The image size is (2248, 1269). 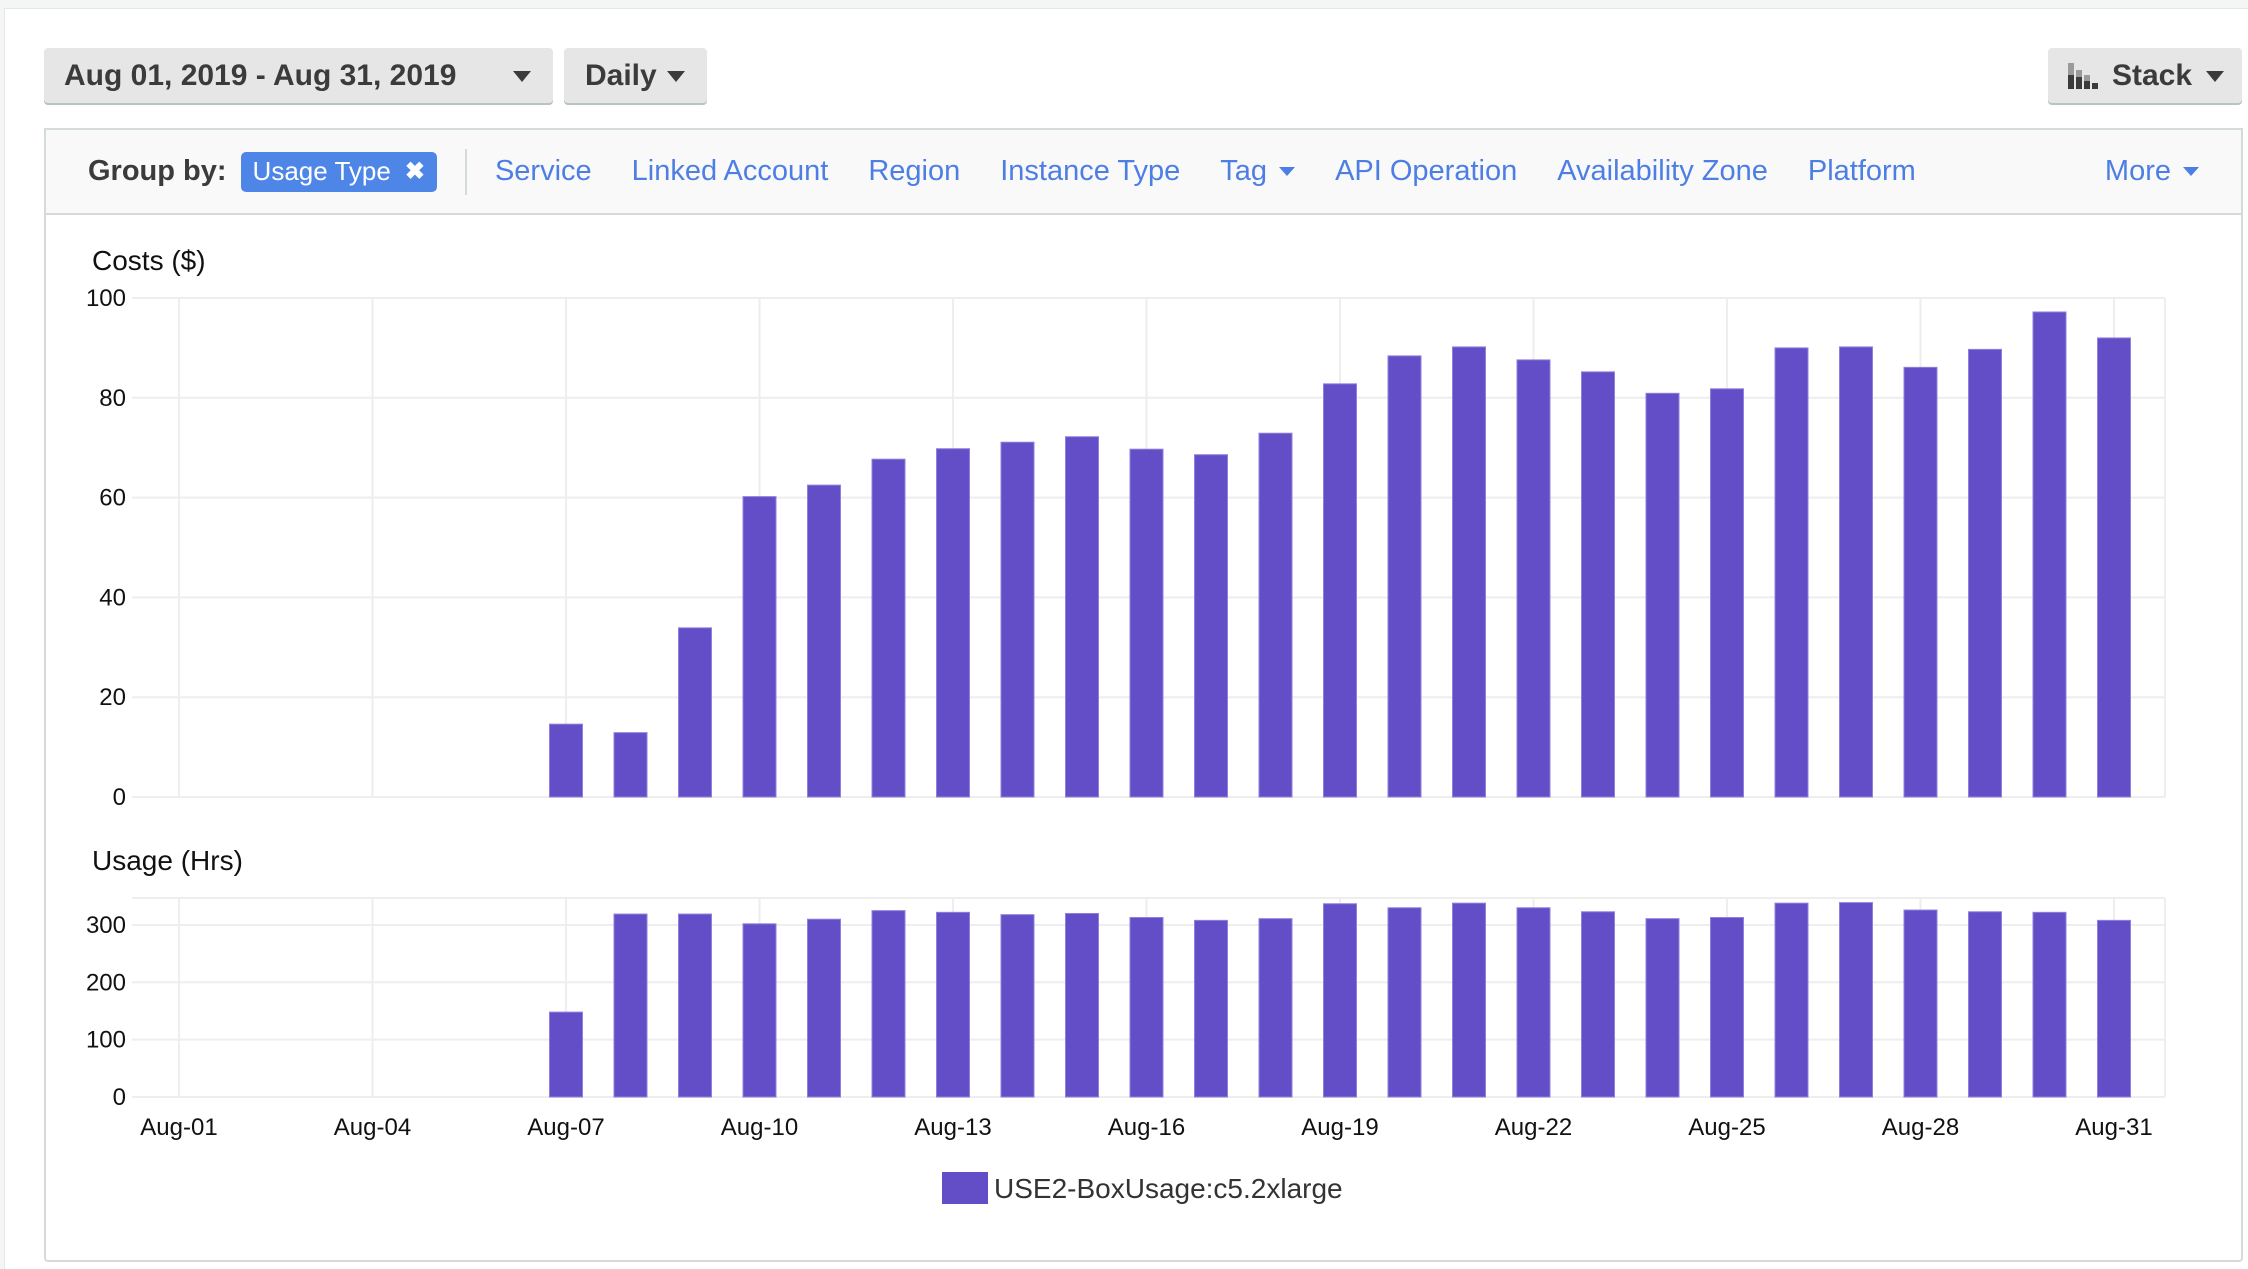 I want to click on legend: USE2-BoxUsage:c5.2xlarge, so click(x=1142, y=1188).